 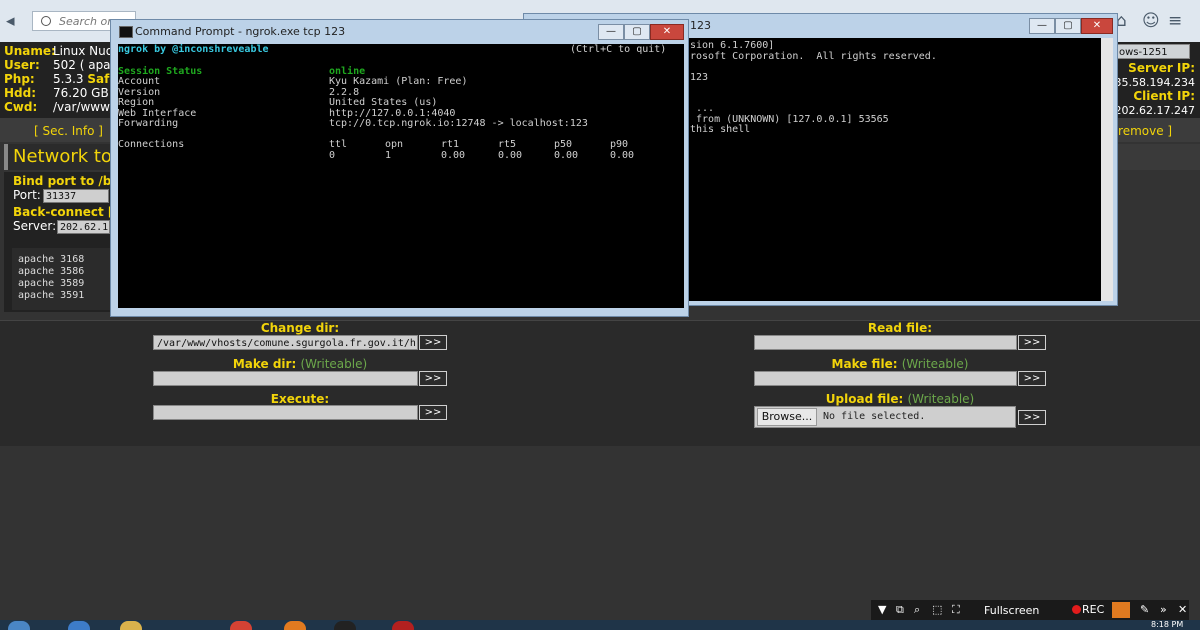 I want to click on cmd-ngrok-title: Command Prompt - ngrok.exe tcp 123, so click(x=240, y=31).